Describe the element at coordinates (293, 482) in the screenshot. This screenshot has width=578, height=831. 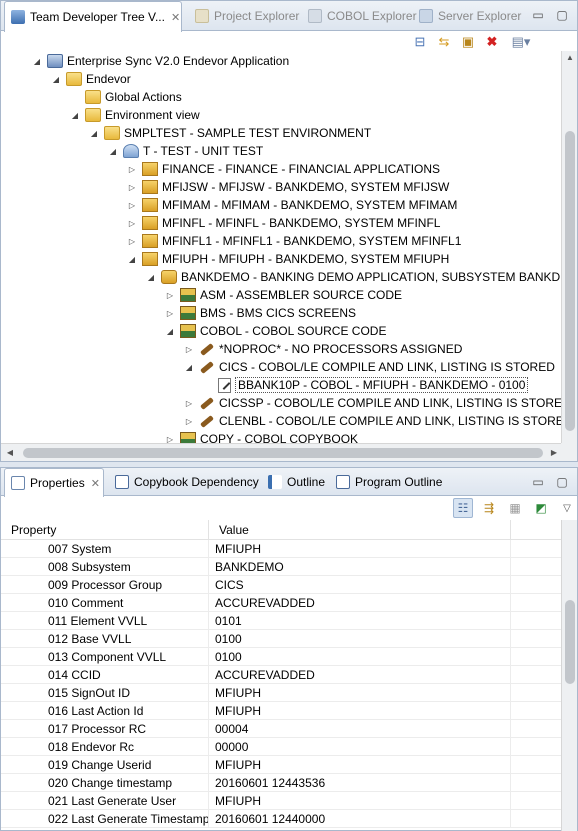
I see `tab-outline: Outline` at that location.